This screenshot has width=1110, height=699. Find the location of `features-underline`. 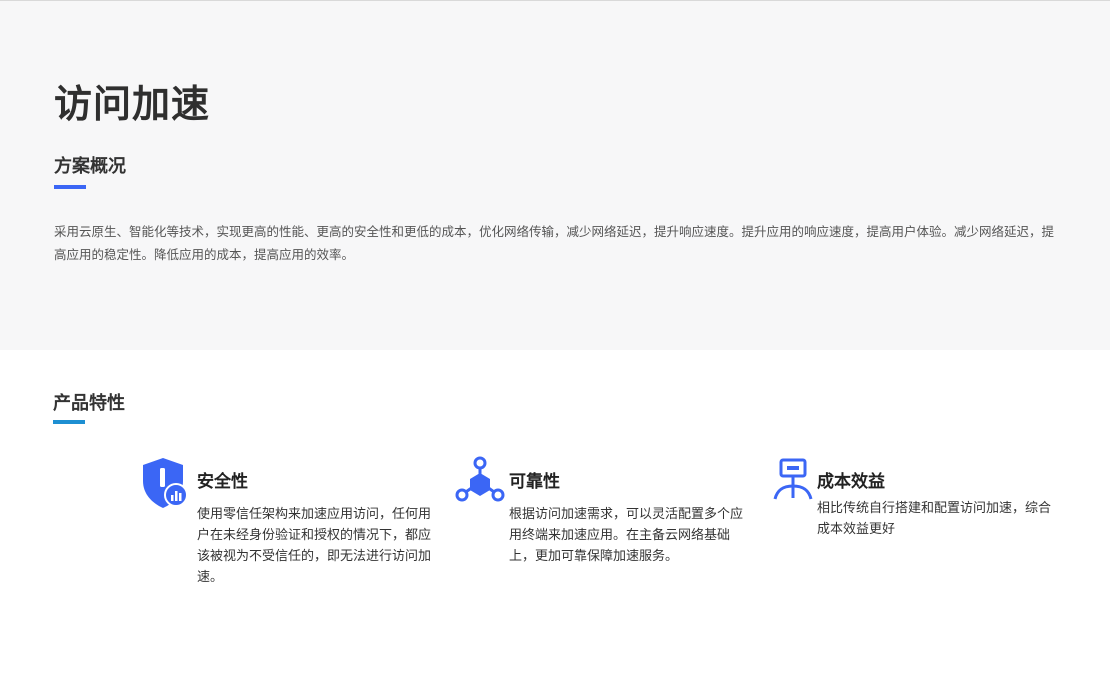

features-underline is located at coordinates (69, 422).